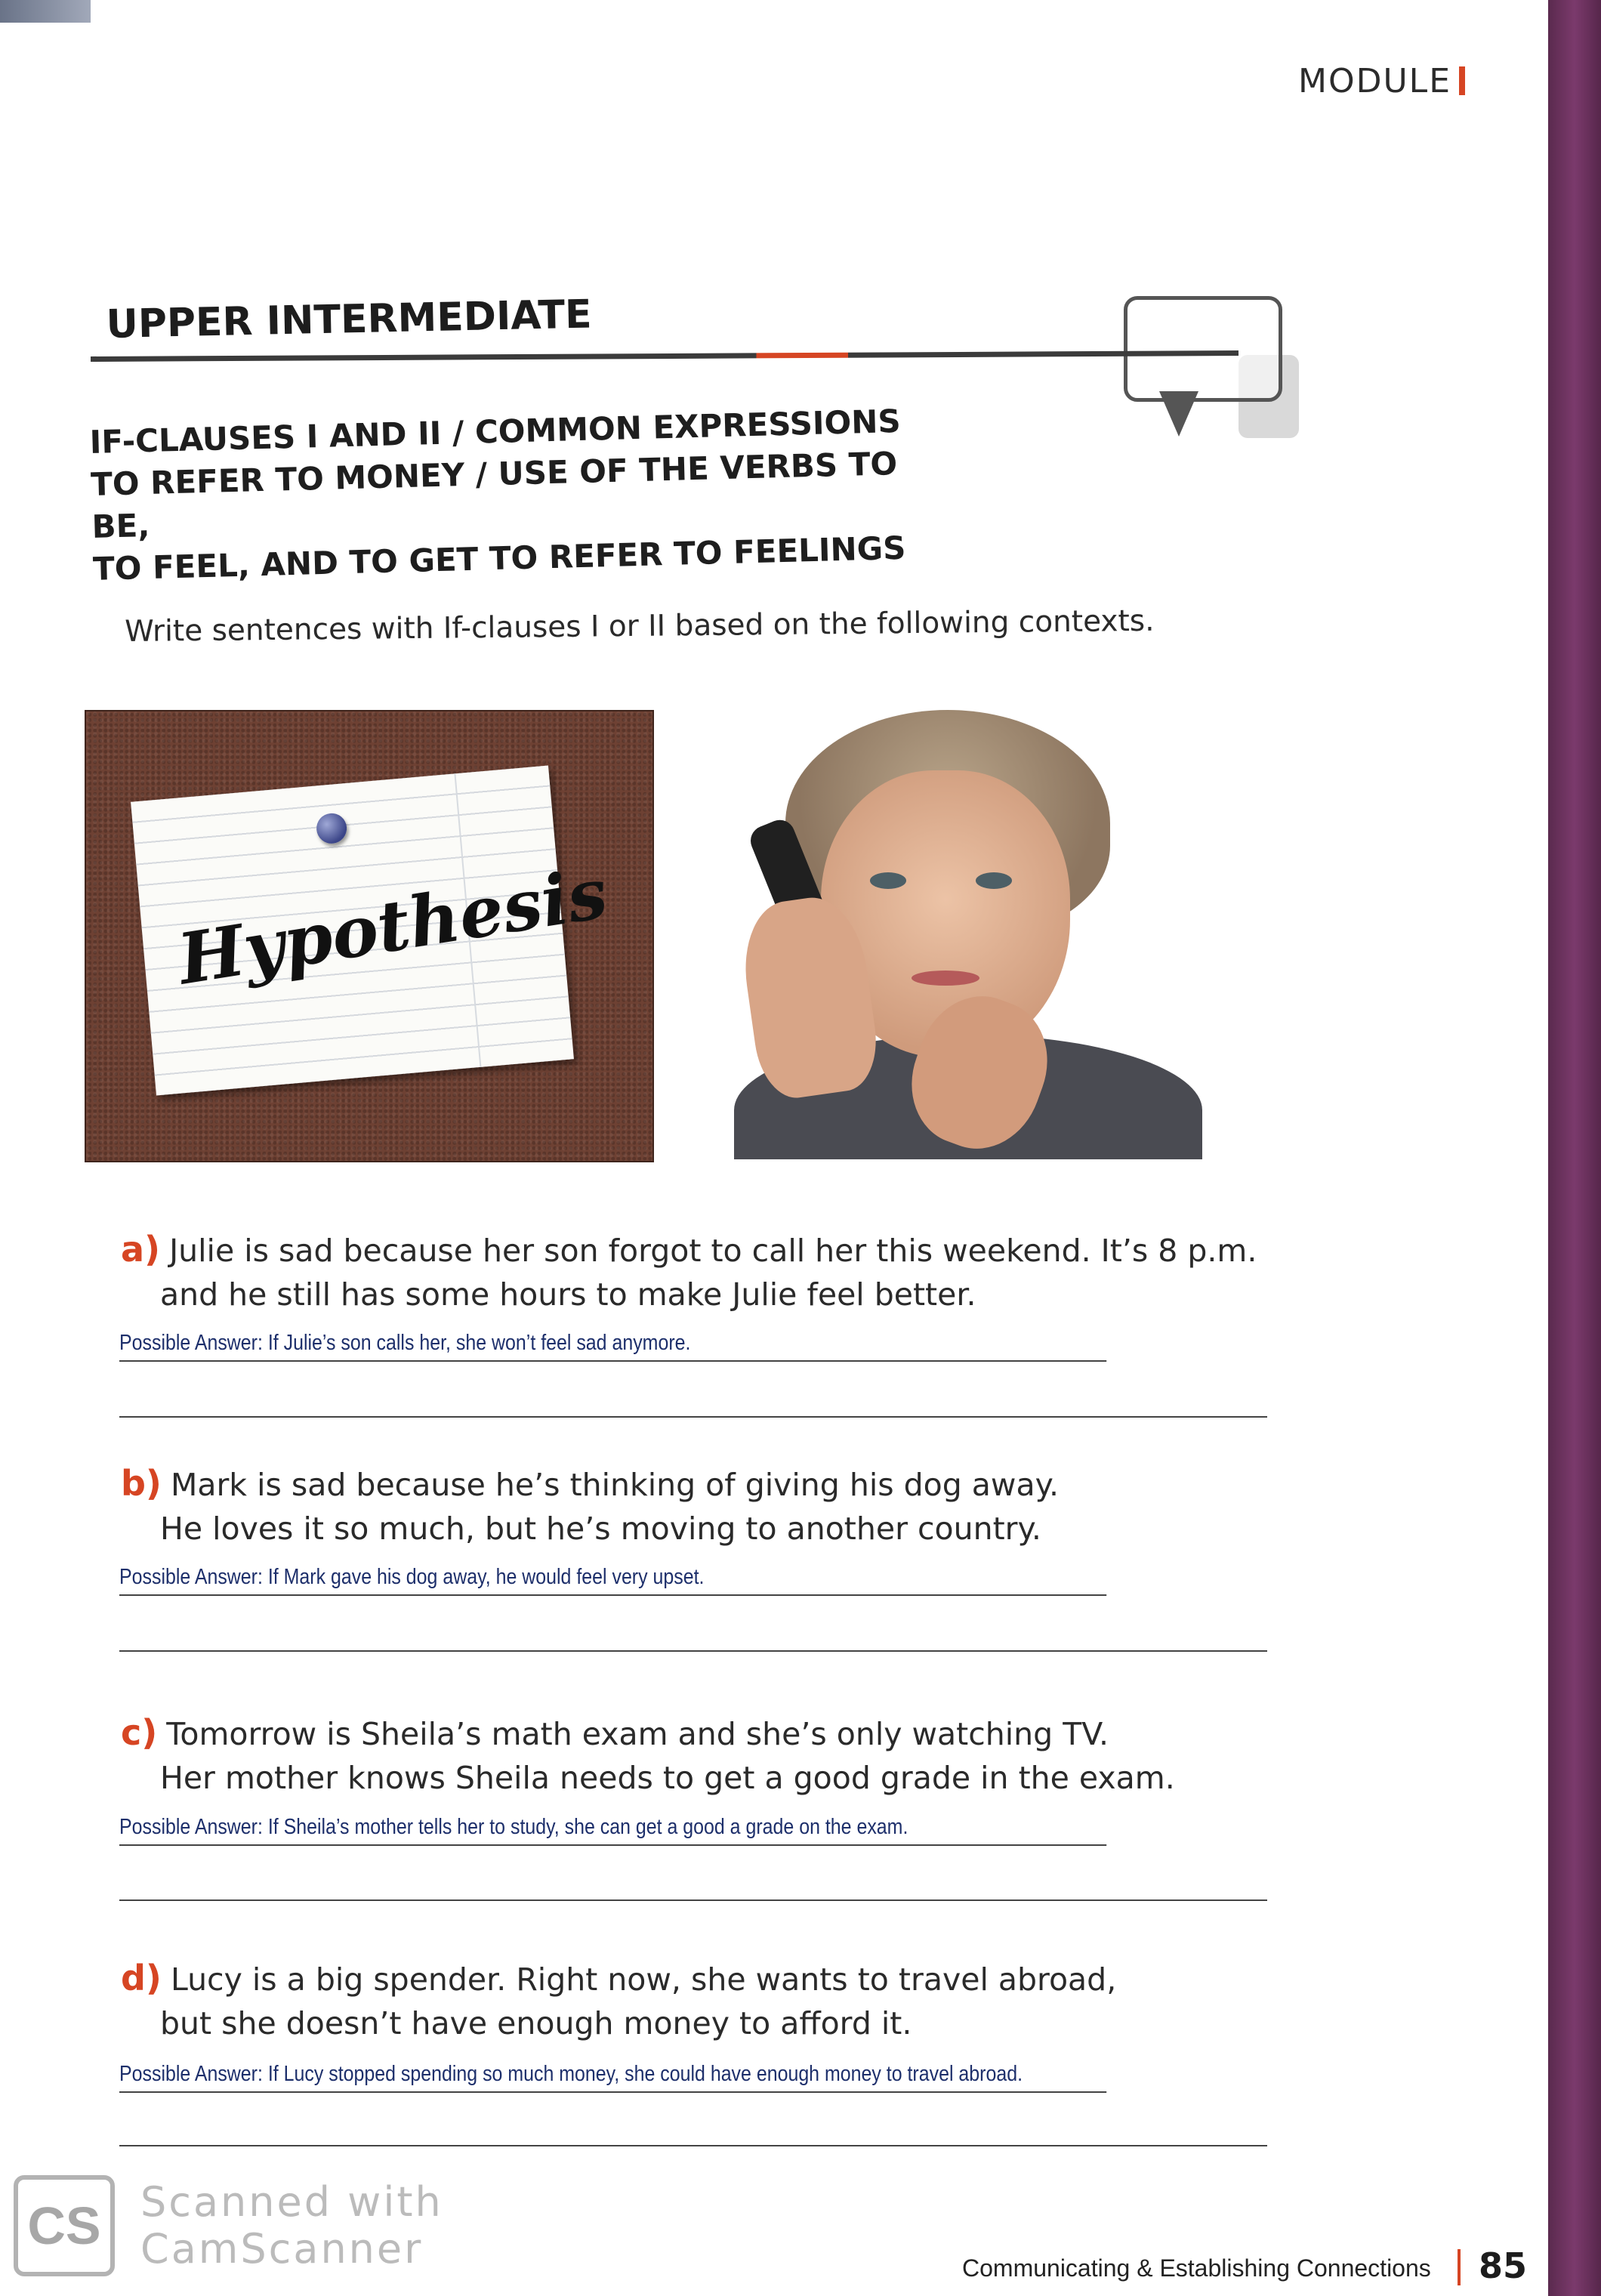 The width and height of the screenshot is (1601, 2296). Describe the element at coordinates (994, 880) in the screenshot. I see `photo-eye-right` at that location.